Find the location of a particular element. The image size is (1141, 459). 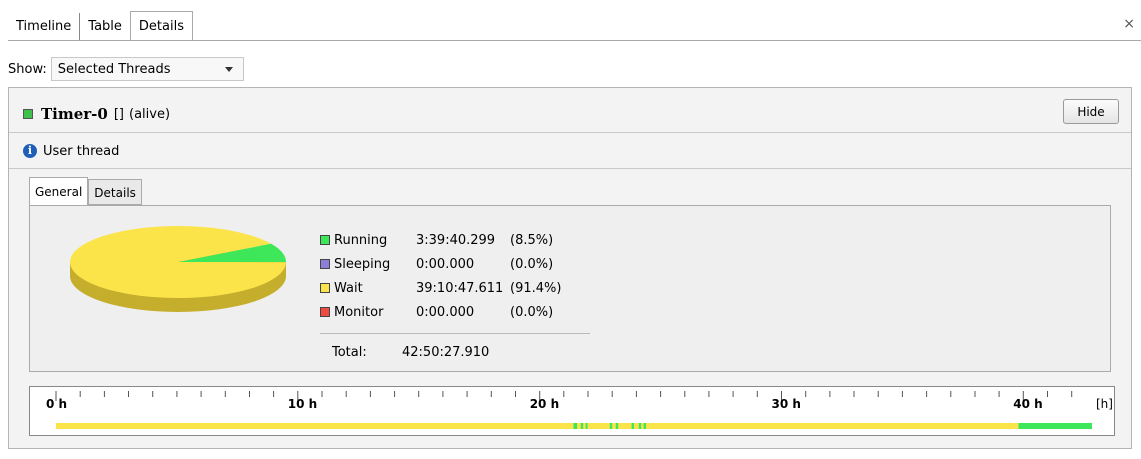

thread-type-label: User thread is located at coordinates (81, 151).